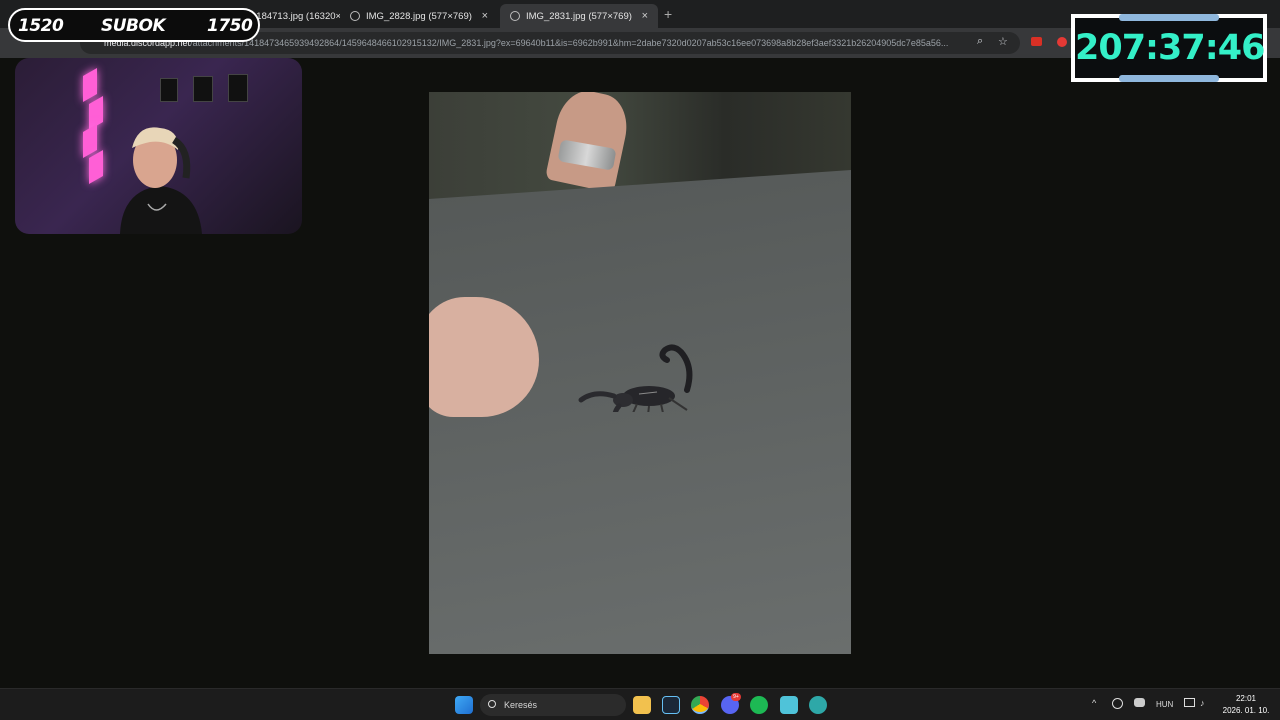 The width and height of the screenshot is (1280, 720). I want to click on tab-image-2: IMG_2828.jpg (577×769) ×, so click(419, 16).